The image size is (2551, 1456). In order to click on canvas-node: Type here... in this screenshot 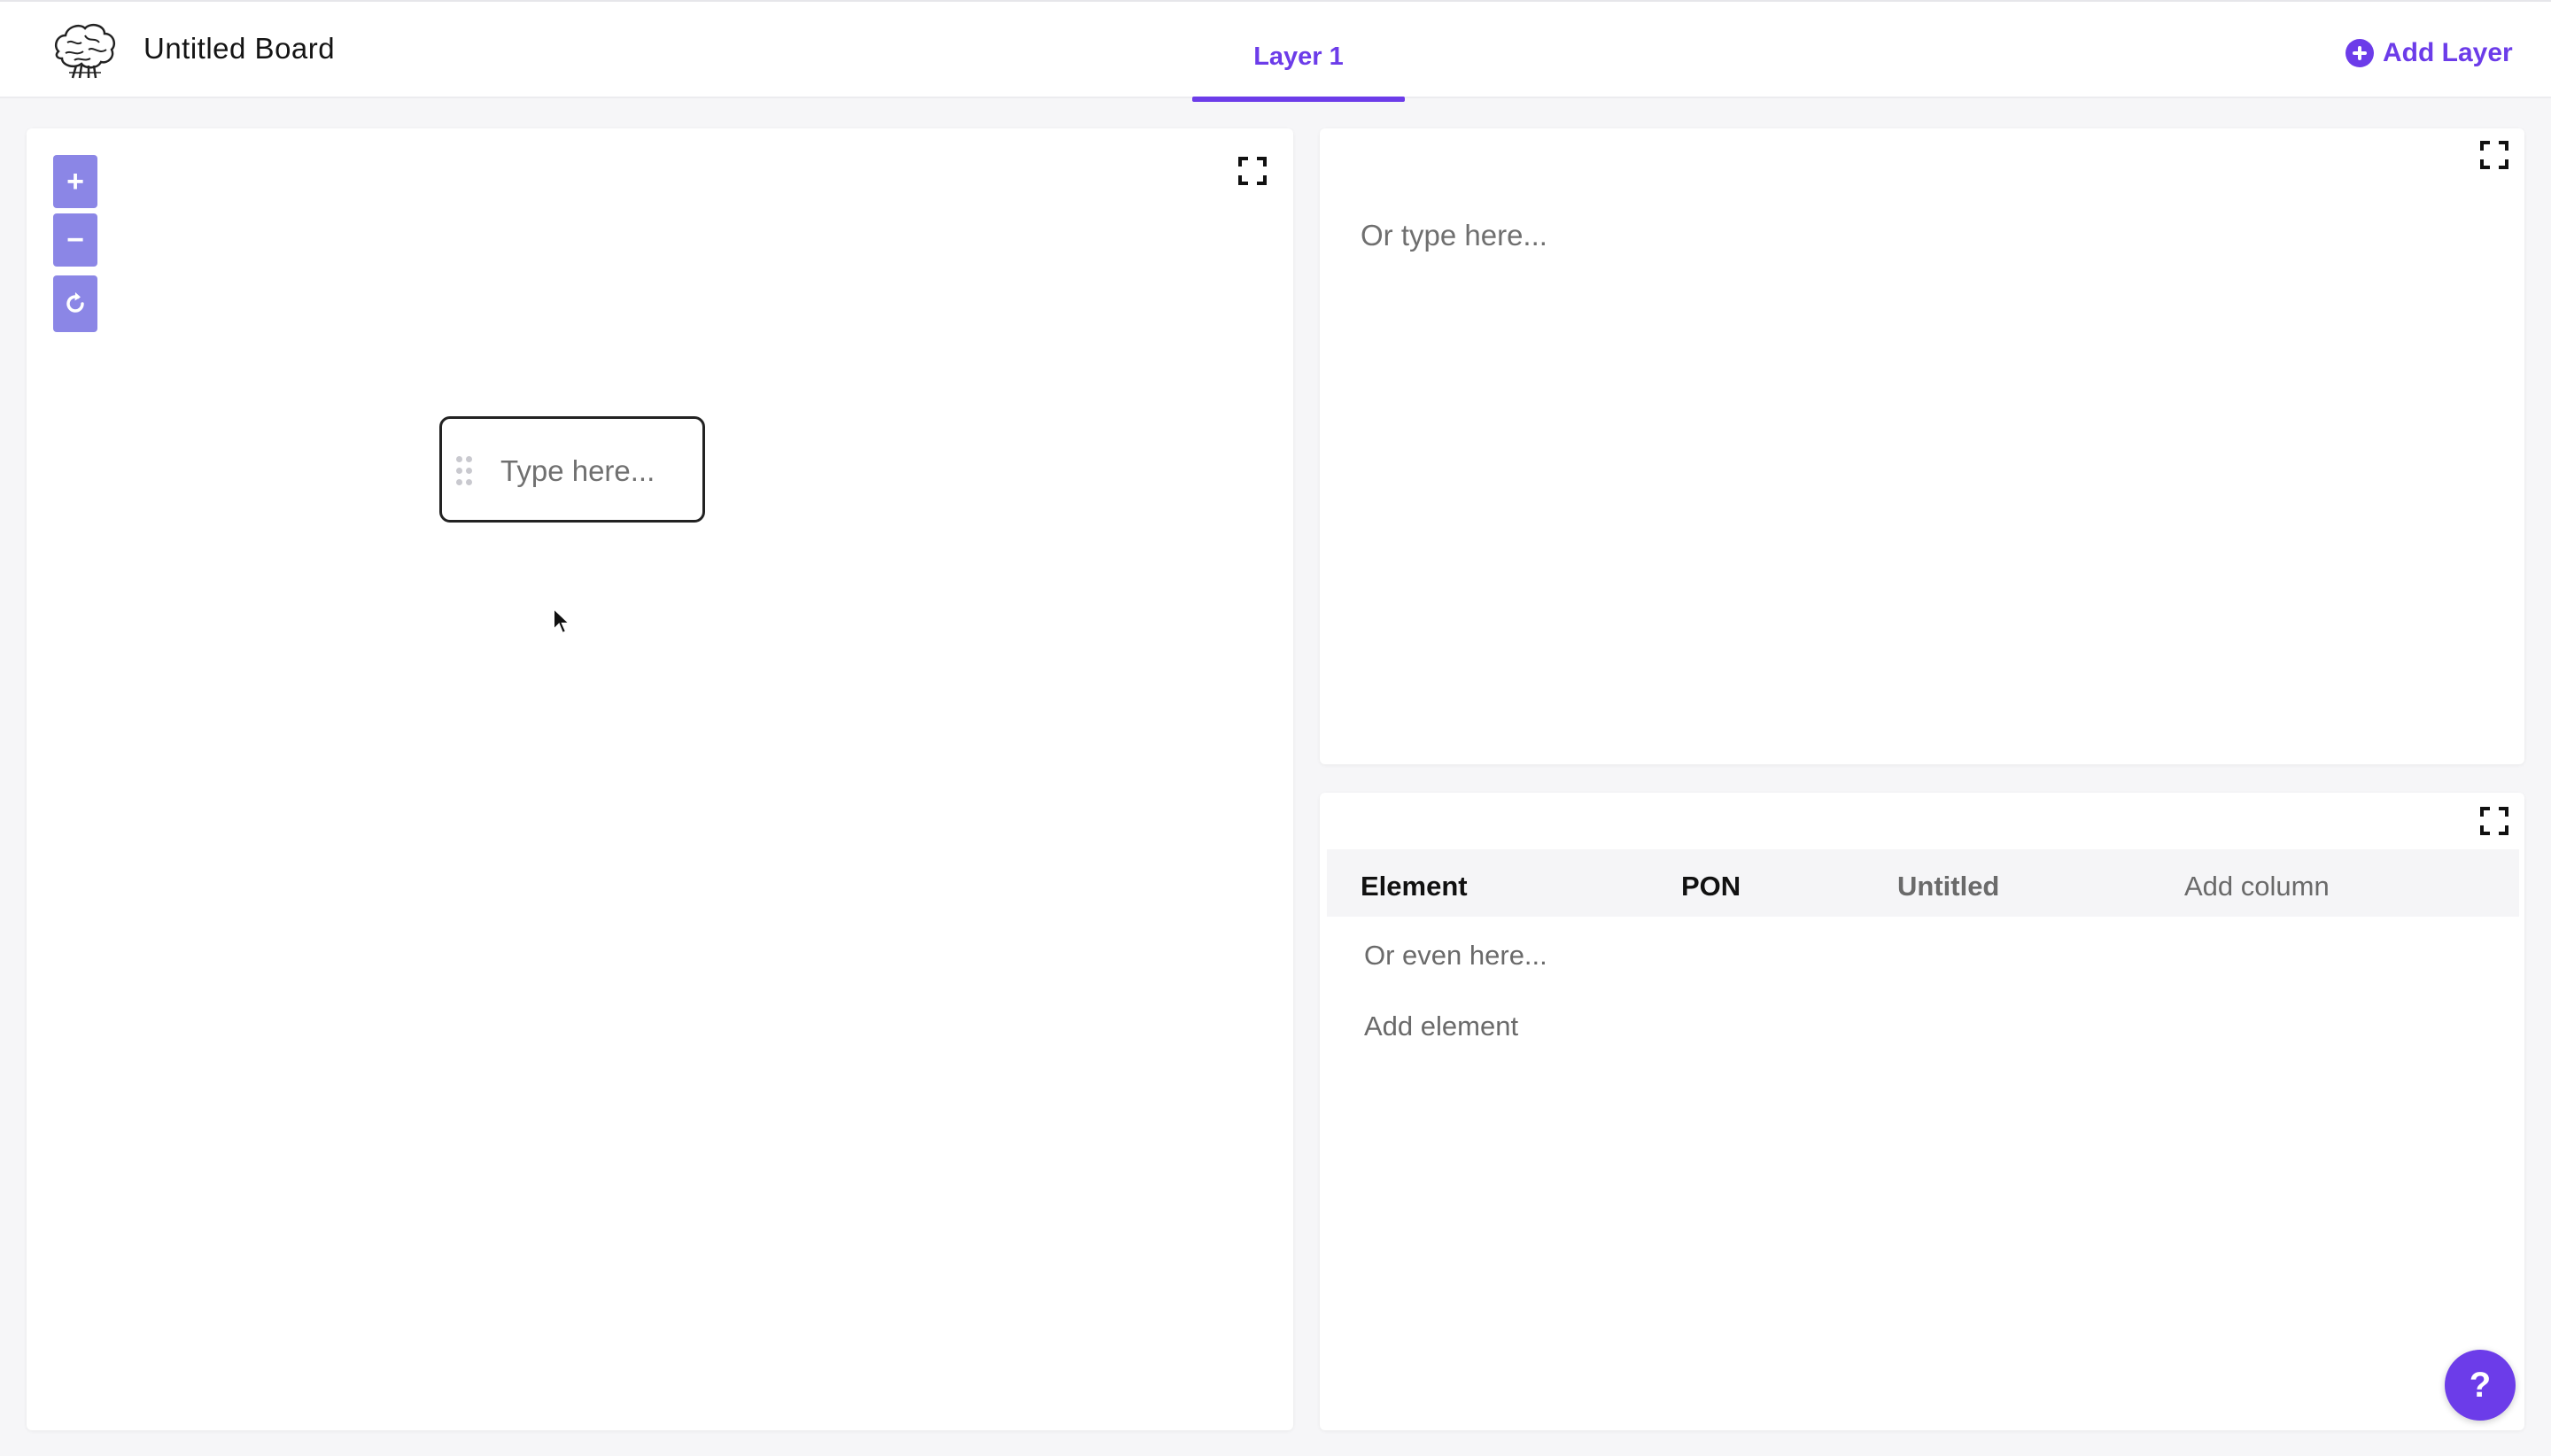, I will do `click(572, 470)`.